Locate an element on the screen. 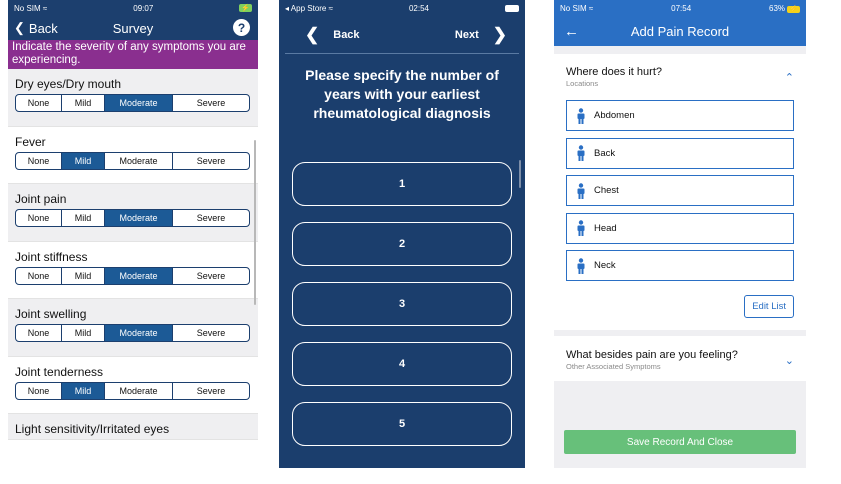 The height and width of the screenshot is (484, 841). question-row: Joint pain None Mild Moderate Severe is located at coordinates (133, 213).